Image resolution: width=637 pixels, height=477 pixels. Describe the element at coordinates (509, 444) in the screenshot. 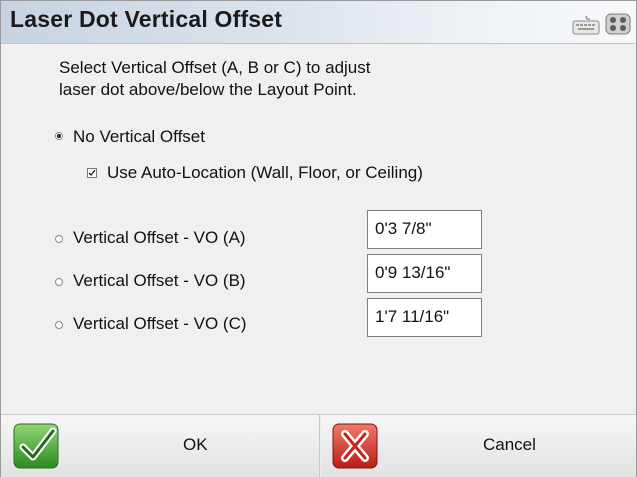

I see `cancel-button-label: Cancel` at that location.